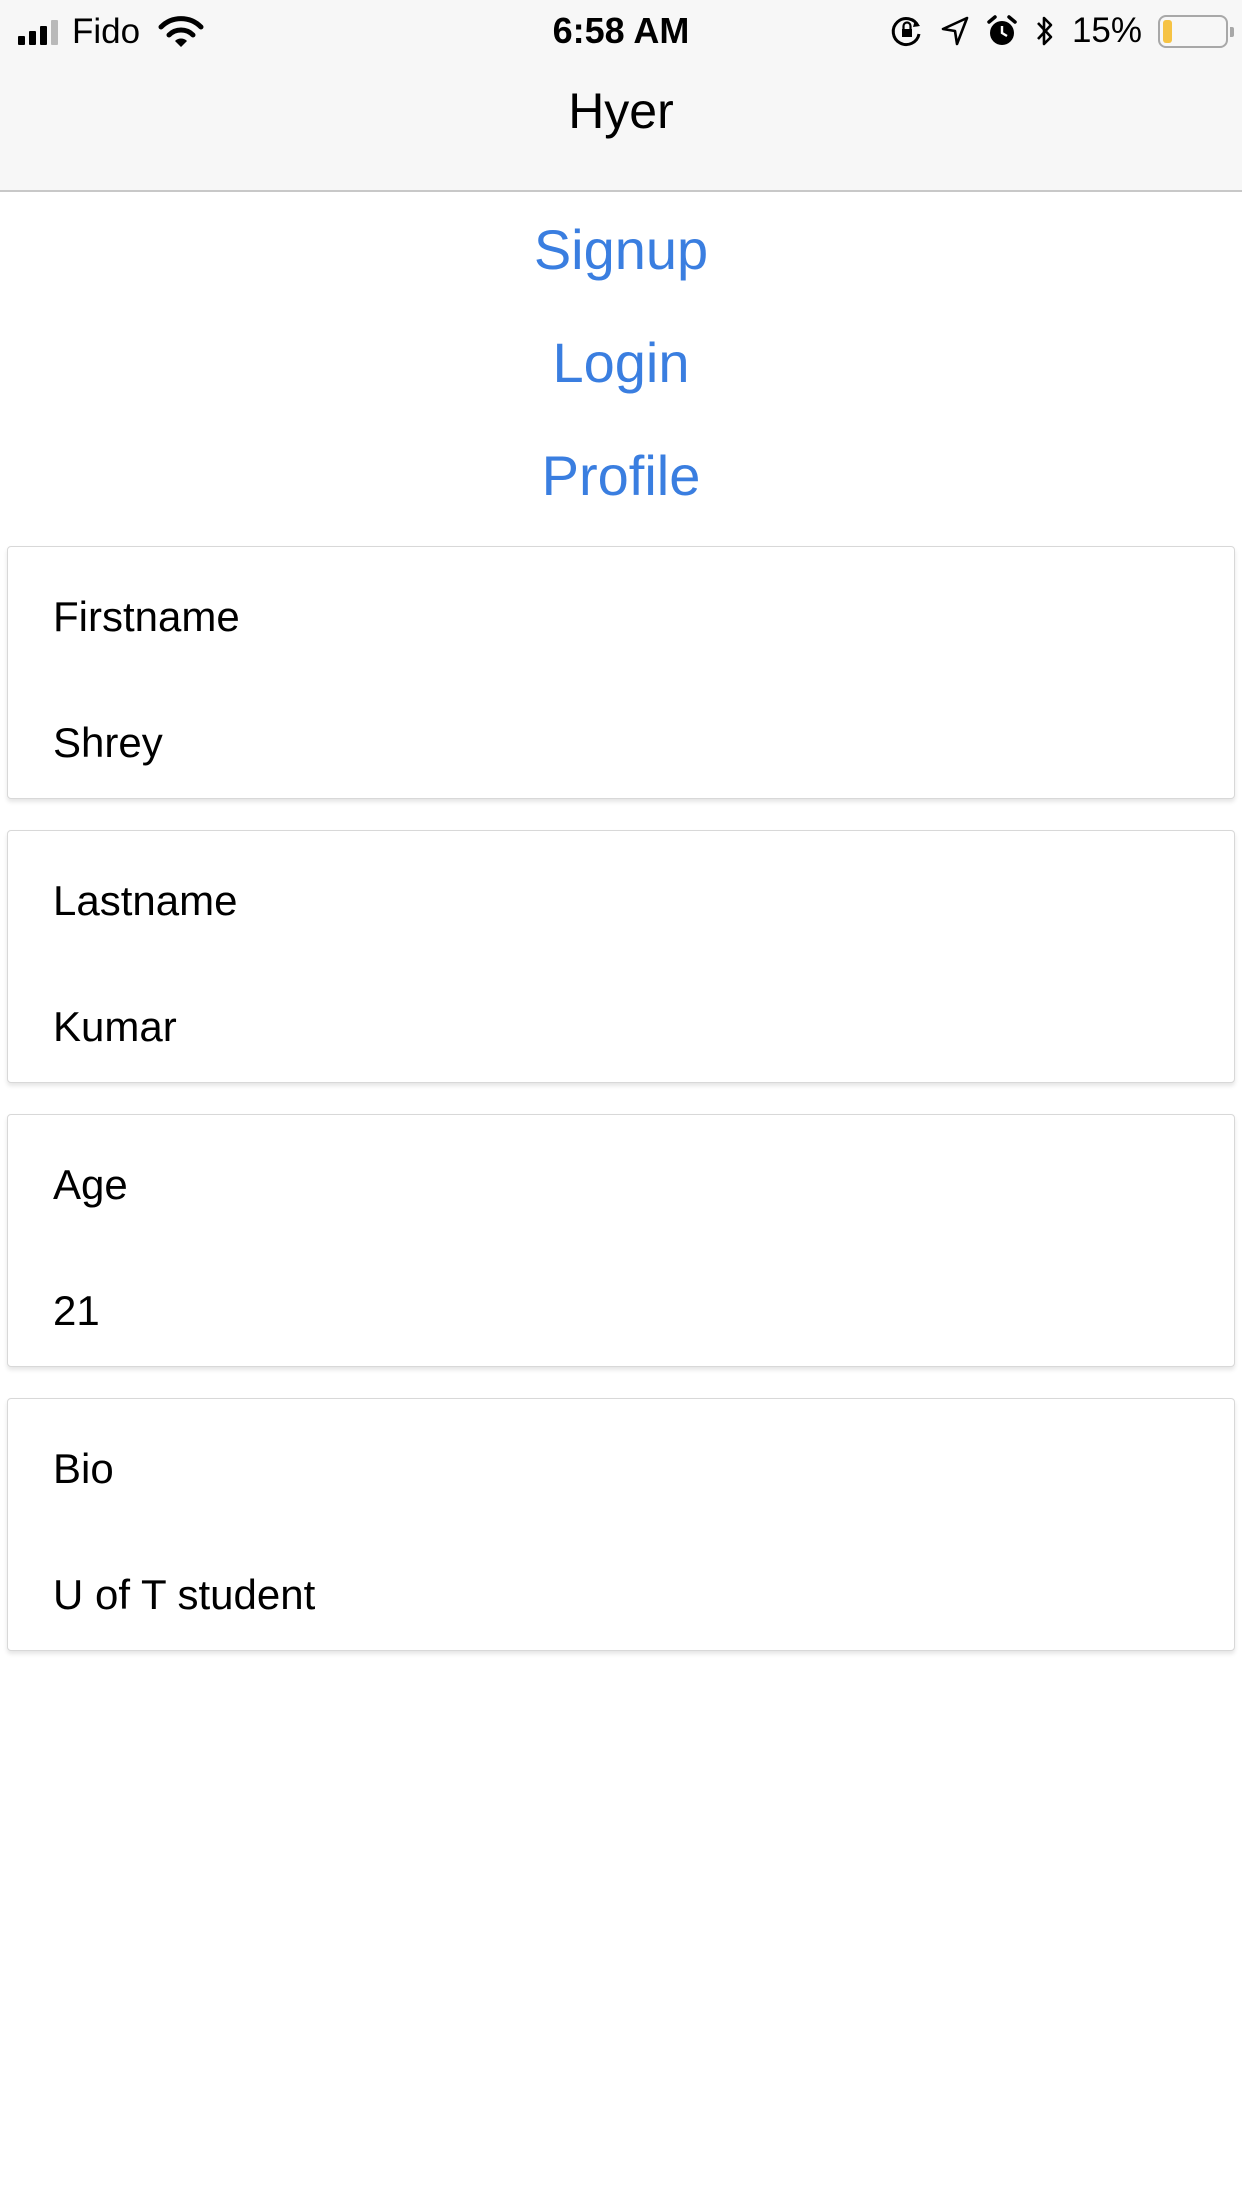 The height and width of the screenshot is (2208, 1242). I want to click on battery-percent: 15%, so click(1106, 30).